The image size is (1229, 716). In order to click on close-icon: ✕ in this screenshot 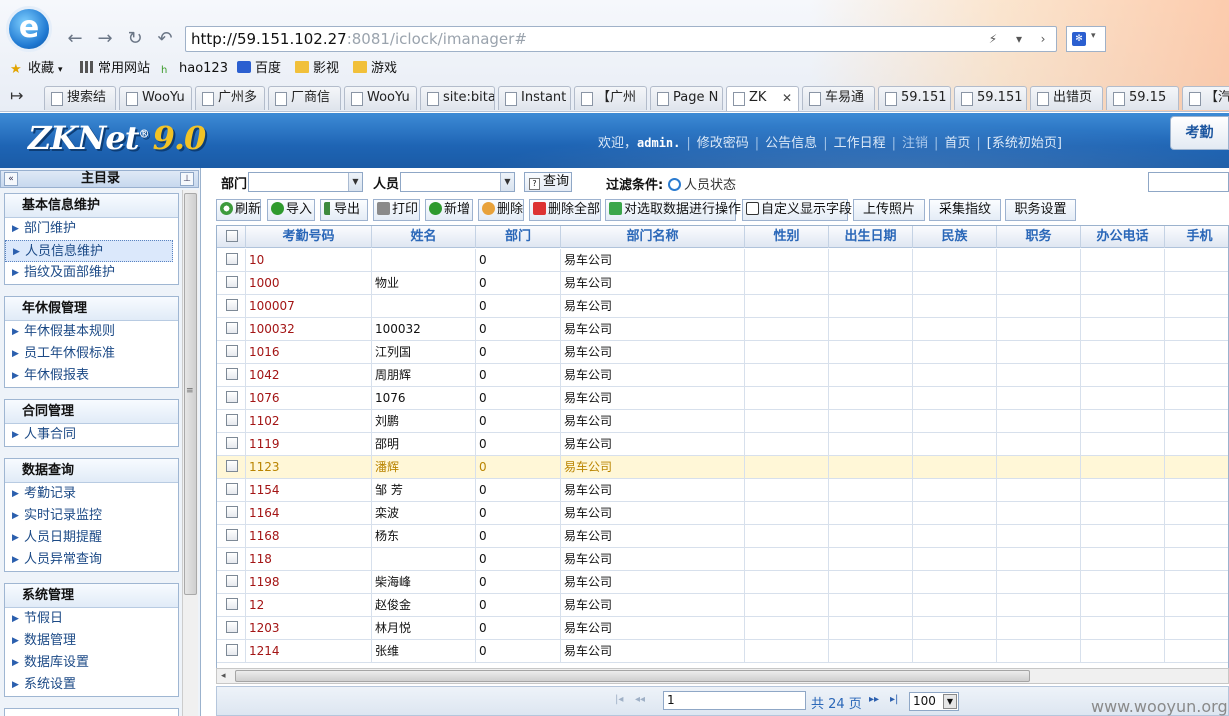, I will do `click(787, 98)`.